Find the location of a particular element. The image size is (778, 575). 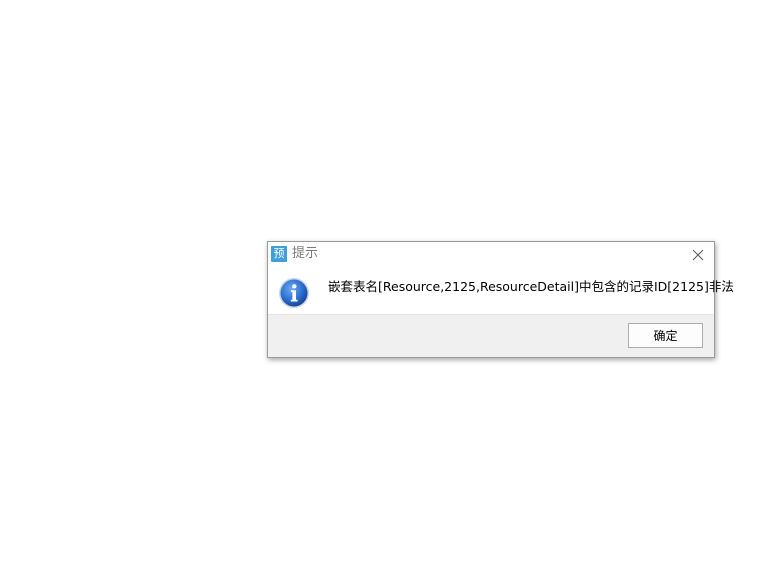

close-icon is located at coordinates (698, 255).